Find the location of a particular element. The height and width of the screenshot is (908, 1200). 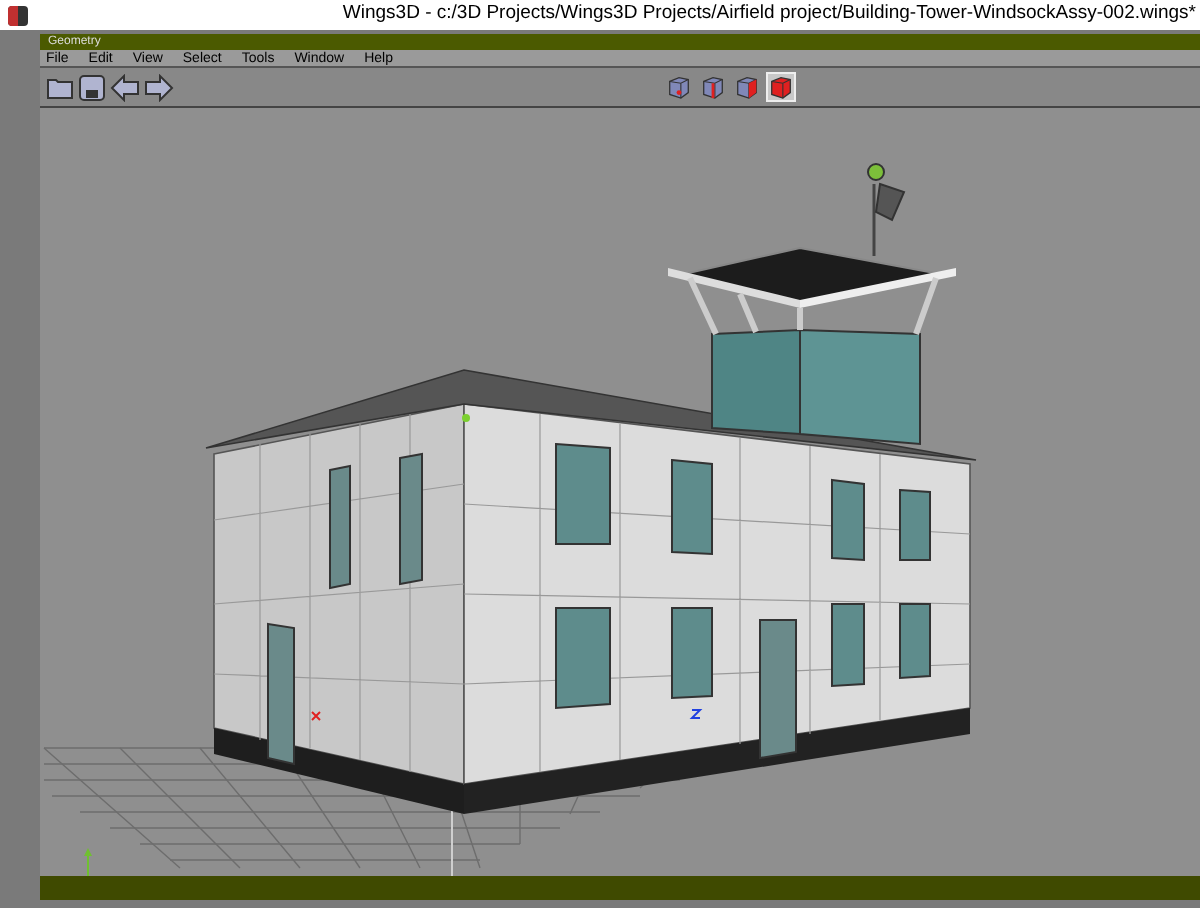

face-mode-button is located at coordinates (747, 87).